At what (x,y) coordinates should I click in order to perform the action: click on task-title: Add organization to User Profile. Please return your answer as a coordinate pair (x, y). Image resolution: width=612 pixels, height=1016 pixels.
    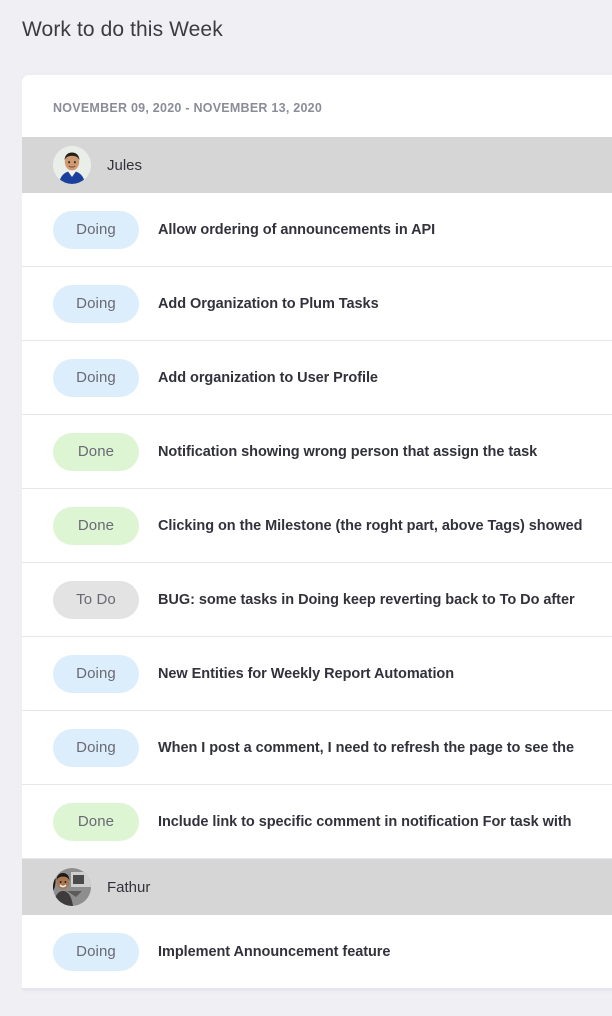
    Looking at the image, I should click on (268, 378).